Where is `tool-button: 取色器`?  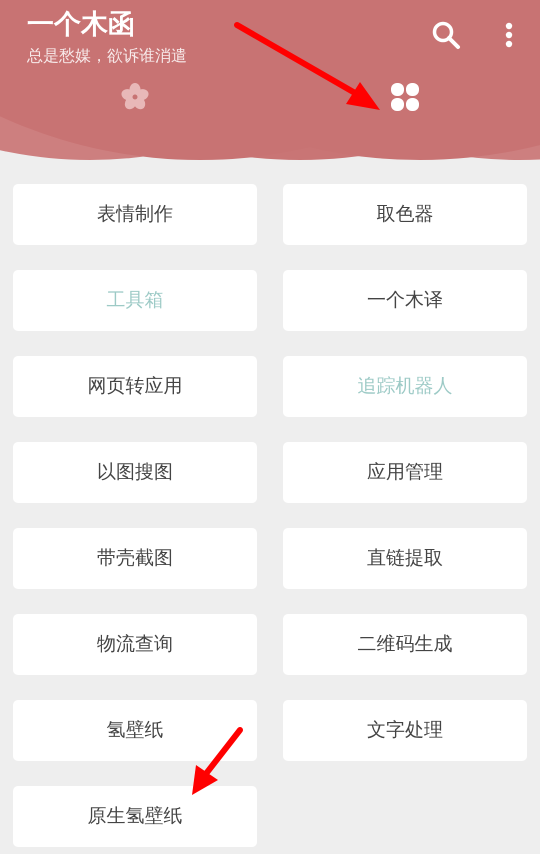
tool-button: 取色器 is located at coordinates (405, 214).